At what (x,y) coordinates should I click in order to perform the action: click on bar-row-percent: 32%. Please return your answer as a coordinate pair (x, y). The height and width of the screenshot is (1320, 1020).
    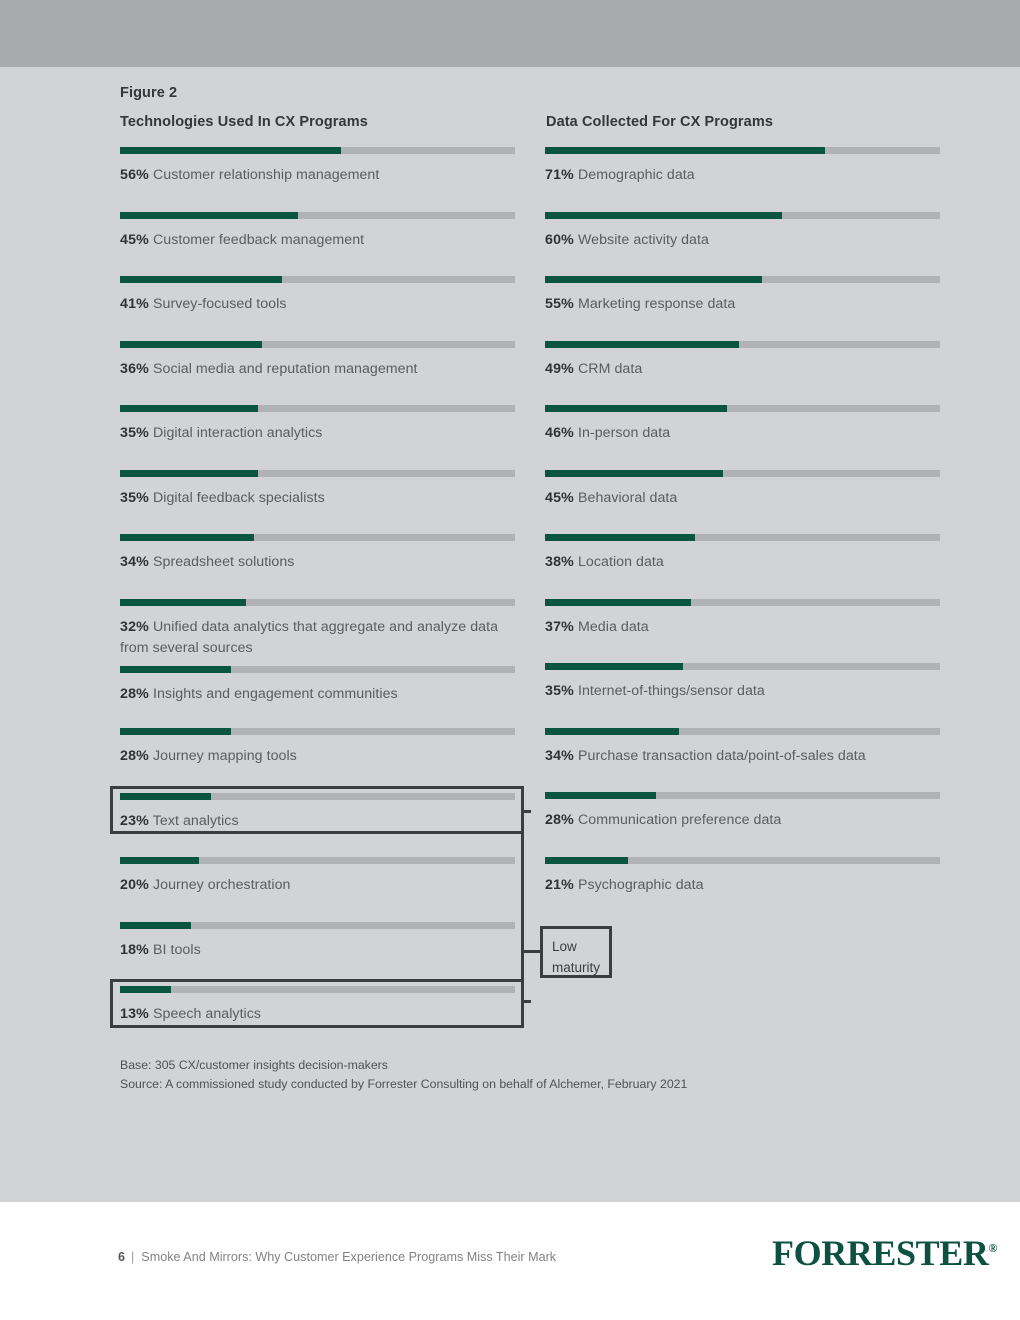
    Looking at the image, I should click on (134, 626).